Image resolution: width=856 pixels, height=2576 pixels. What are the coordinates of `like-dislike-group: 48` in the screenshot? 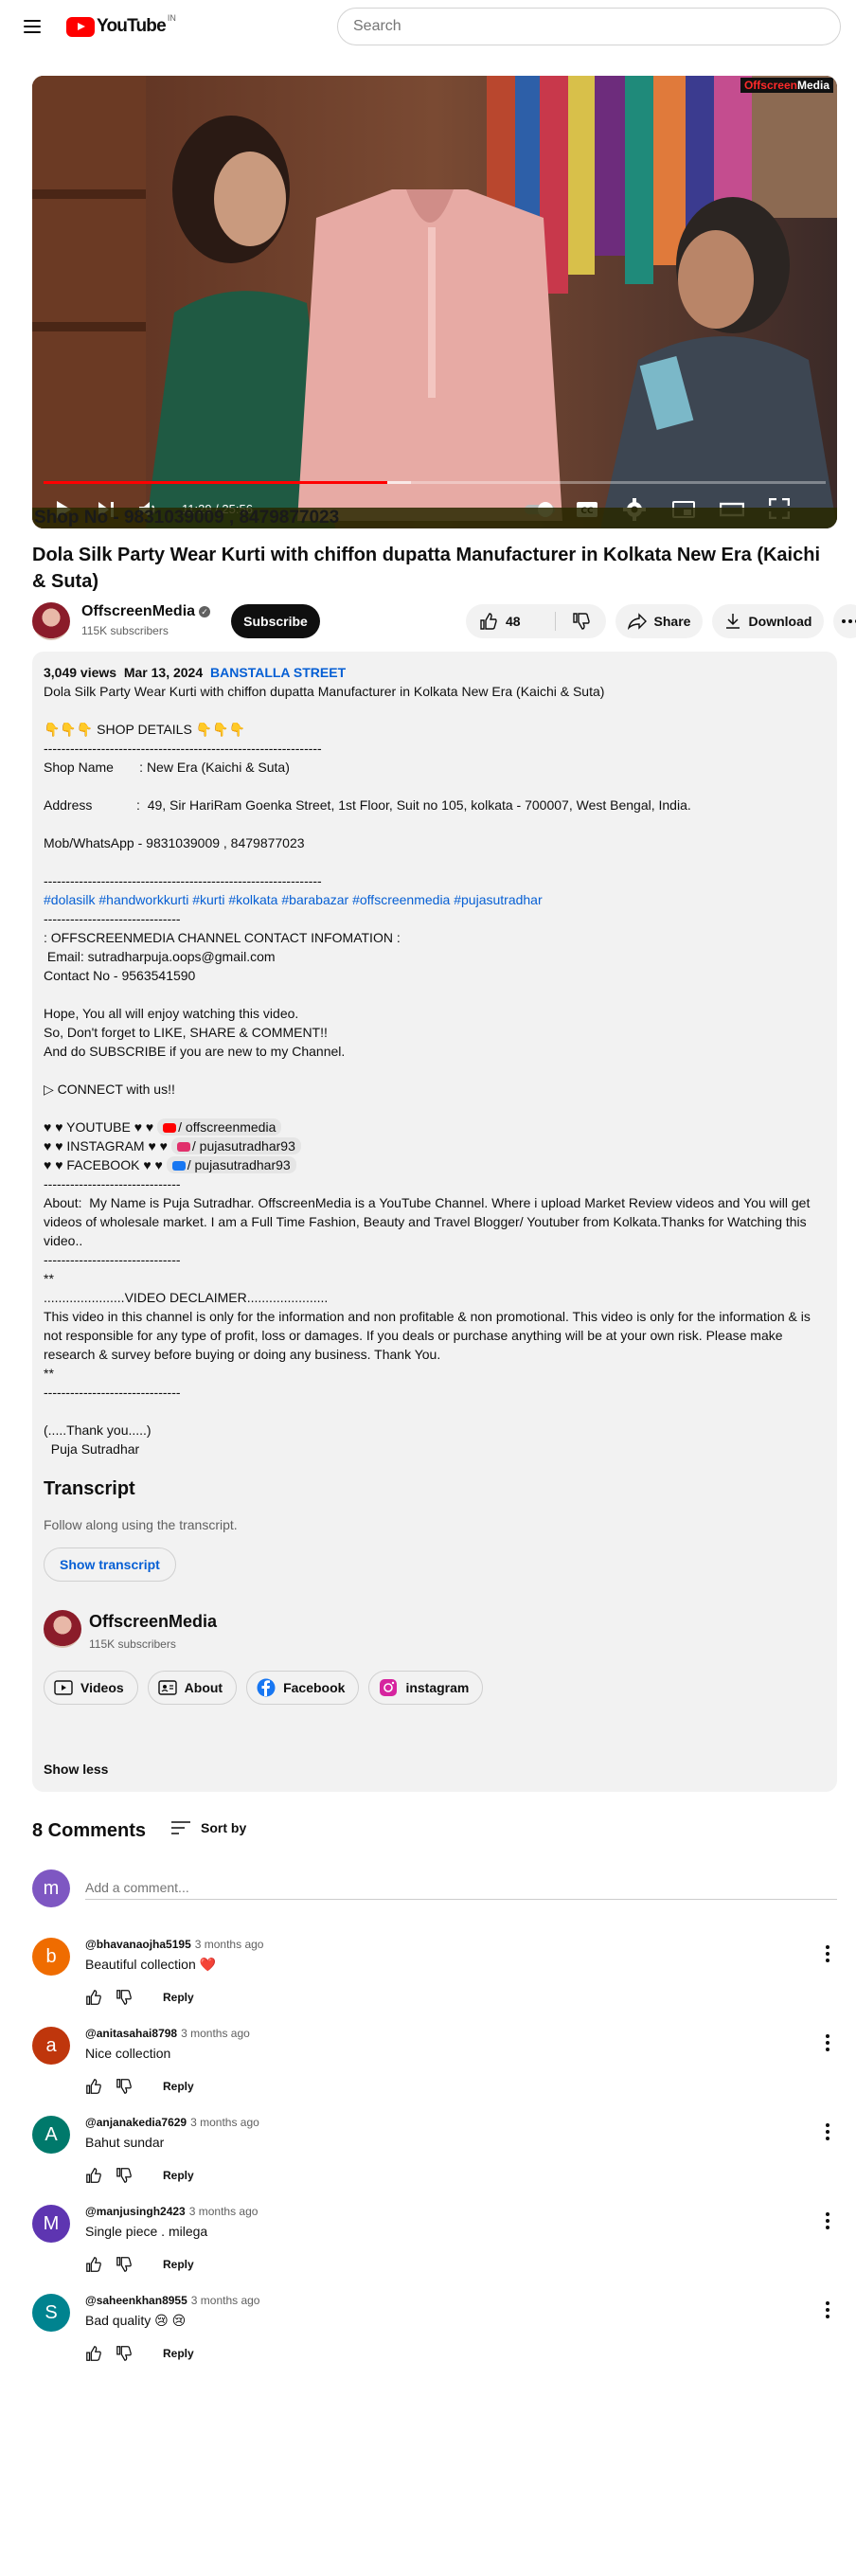 It's located at (536, 621).